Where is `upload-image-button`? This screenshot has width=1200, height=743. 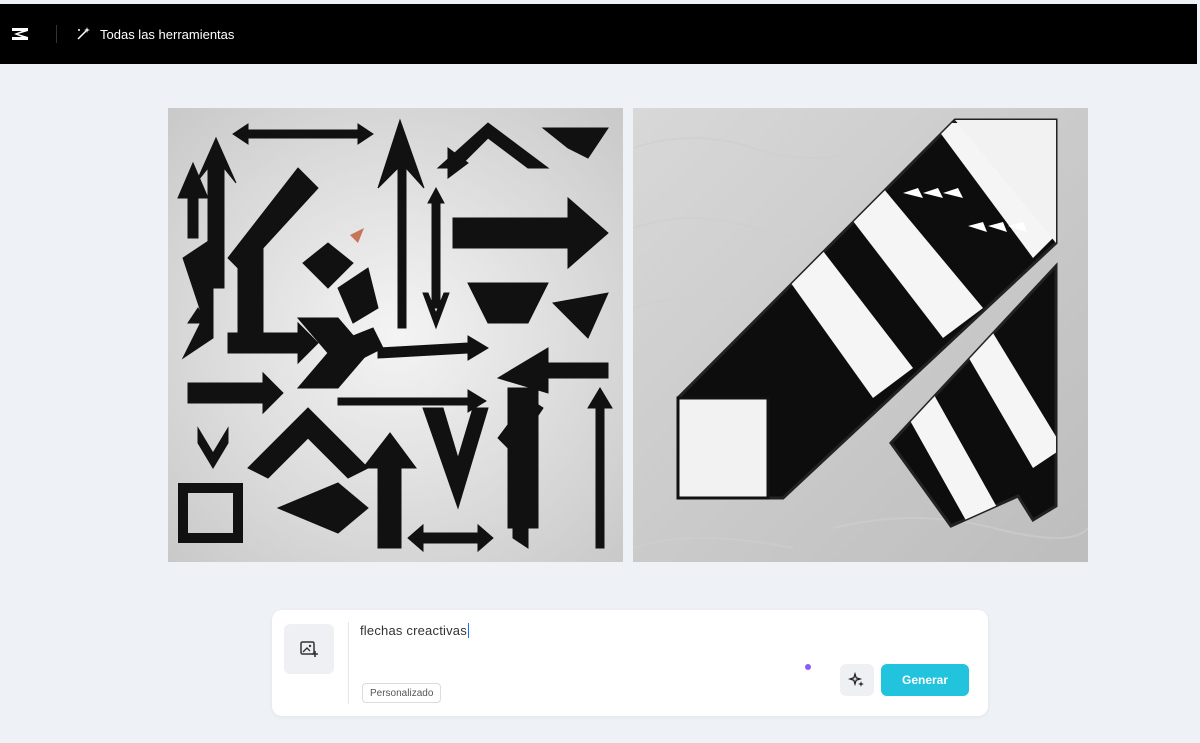 upload-image-button is located at coordinates (309, 649).